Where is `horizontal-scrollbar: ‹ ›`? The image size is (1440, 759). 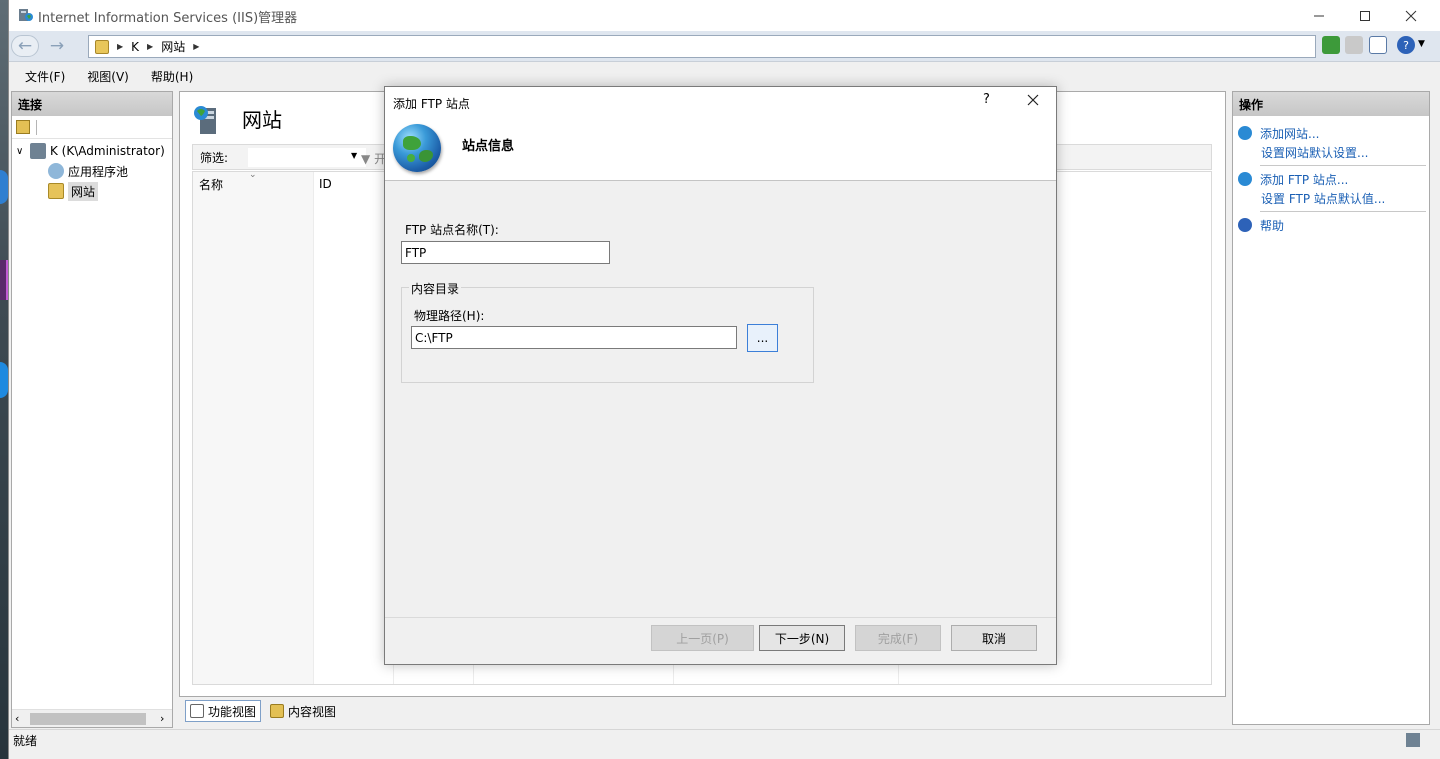
horizontal-scrollbar: ‹ › is located at coordinates (92, 718).